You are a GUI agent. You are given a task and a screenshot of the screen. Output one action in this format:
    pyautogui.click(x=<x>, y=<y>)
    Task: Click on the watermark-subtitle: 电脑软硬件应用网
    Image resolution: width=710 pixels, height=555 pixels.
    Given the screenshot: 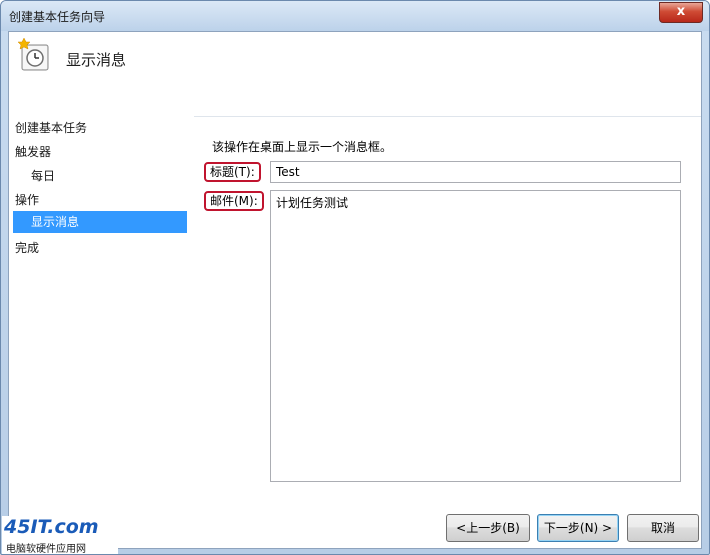 What is the action you would take?
    pyautogui.click(x=46, y=549)
    